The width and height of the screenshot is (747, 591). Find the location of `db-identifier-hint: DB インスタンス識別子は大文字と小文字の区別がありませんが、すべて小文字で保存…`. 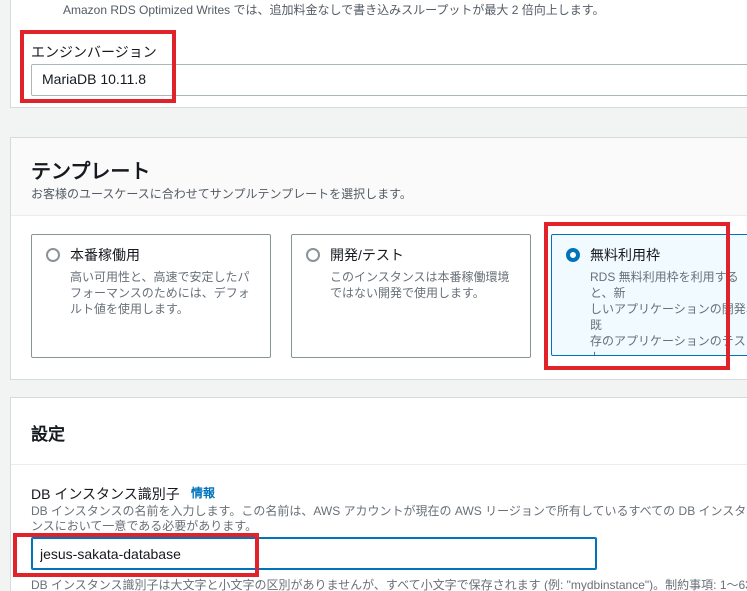

db-identifier-hint: DB インスタンス識別子は大文字と小文字の区別がありませんが、すべて小文字で保存… is located at coordinates (389, 584).